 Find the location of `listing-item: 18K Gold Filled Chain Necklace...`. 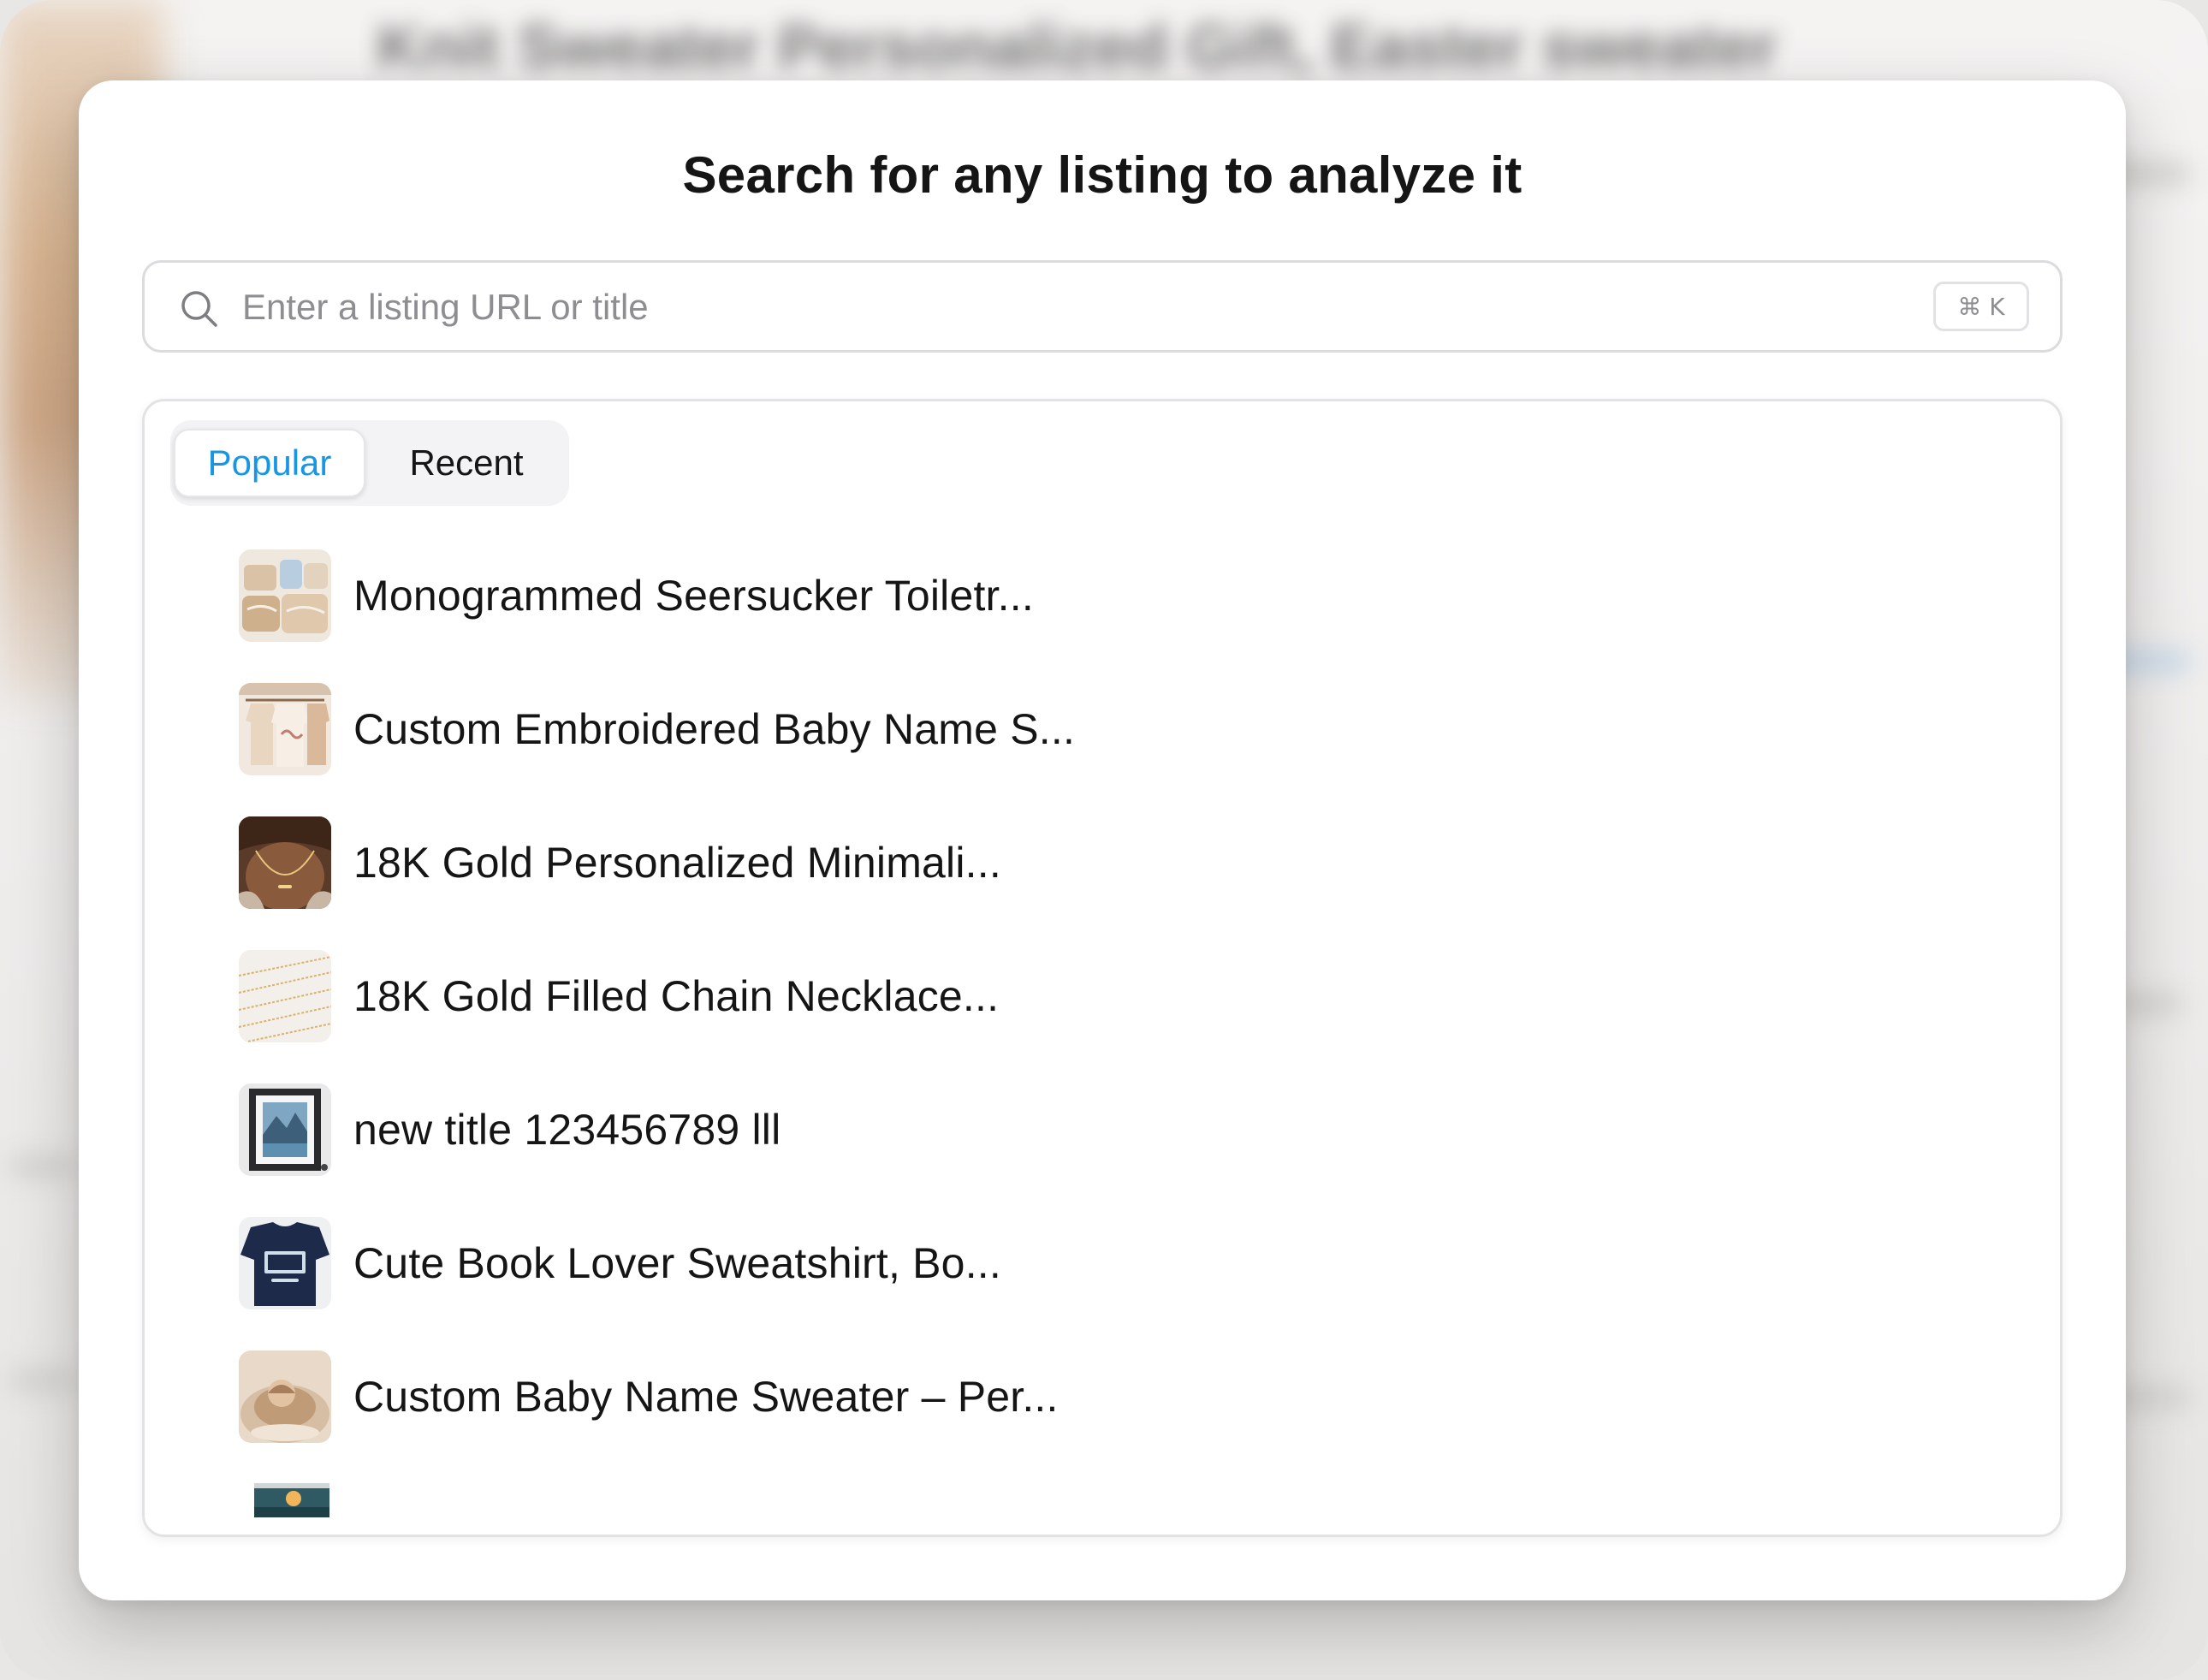

listing-item: 18K Gold Filled Chain Necklace... is located at coordinates (1009, 996).